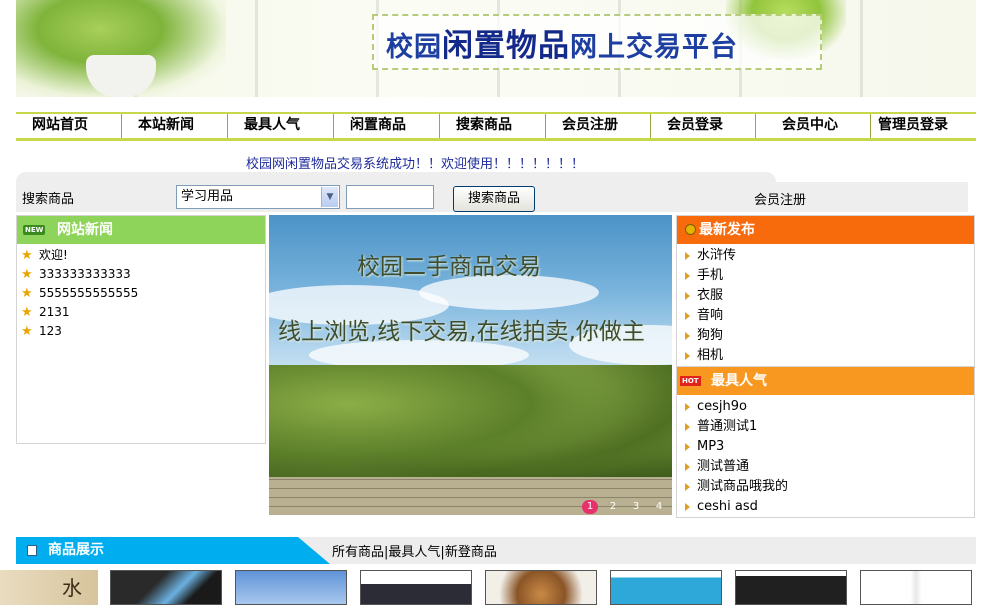  Describe the element at coordinates (827, 487) in the screenshot. I see `popular-item: 测试商品哦我的` at that location.